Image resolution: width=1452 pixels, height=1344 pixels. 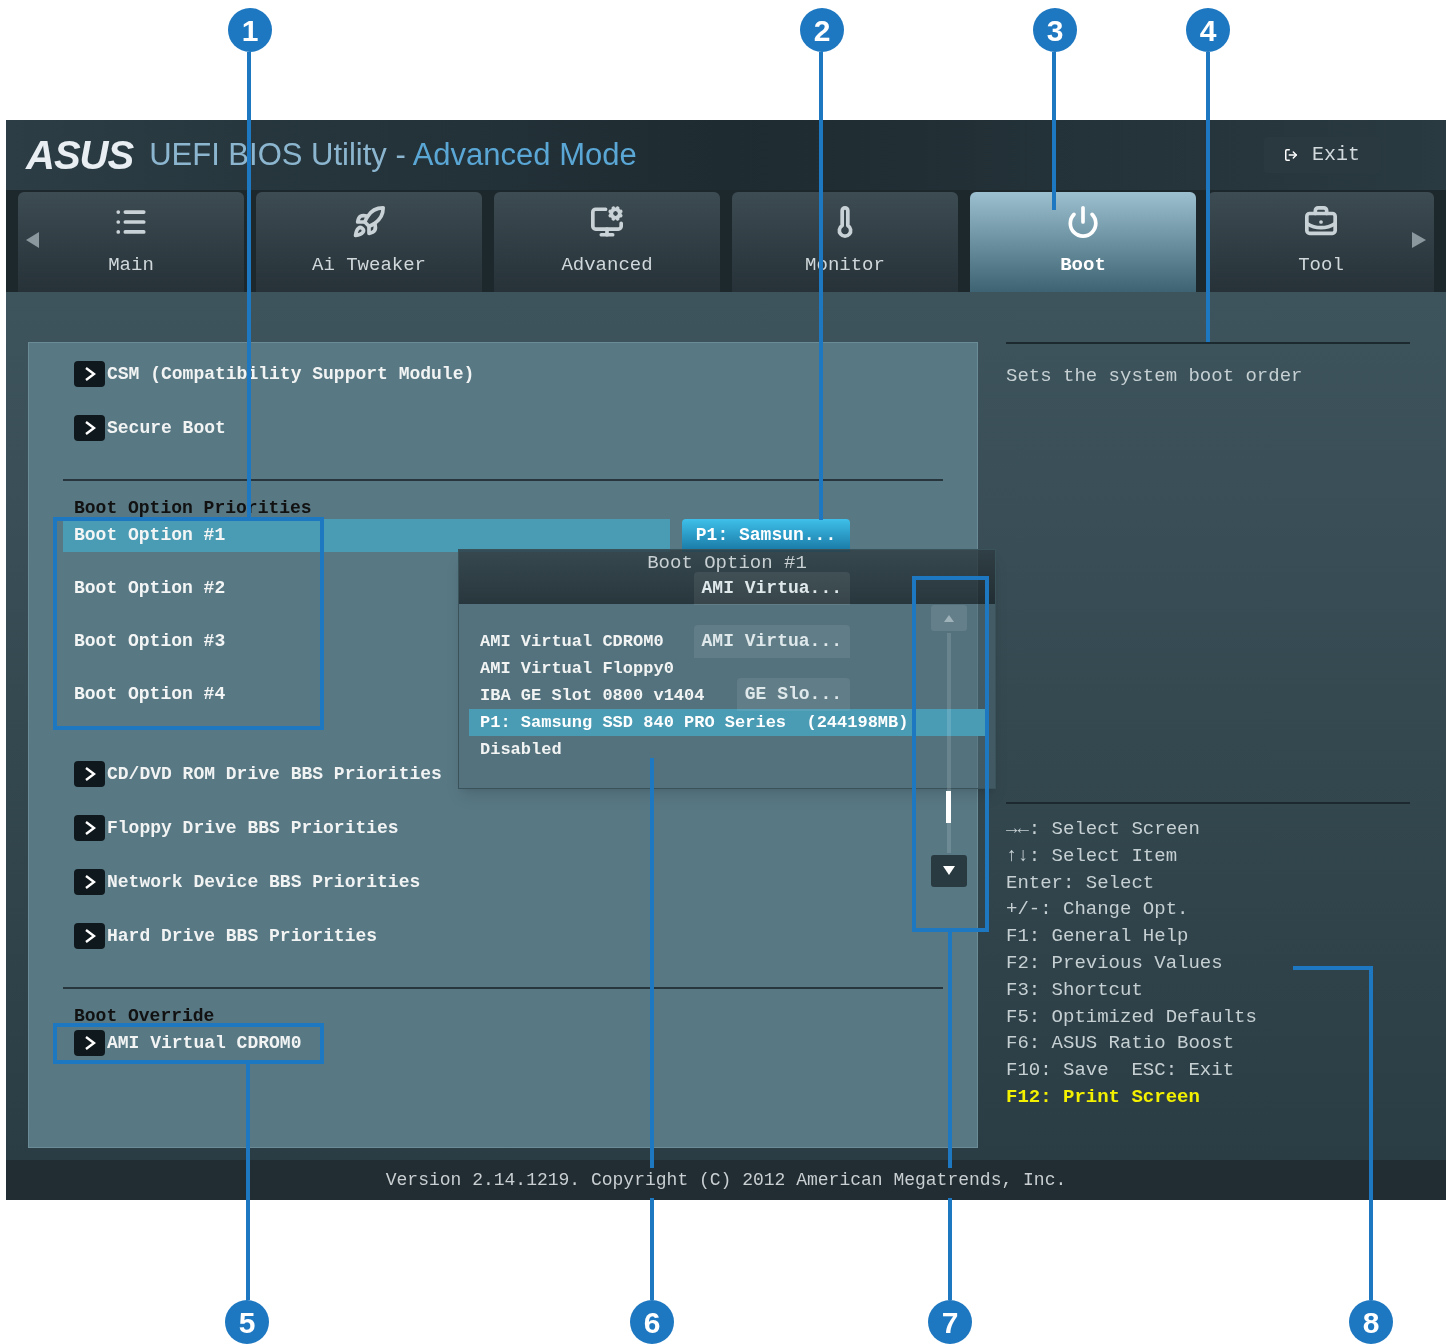 What do you see at coordinates (726, 1180) in the screenshot?
I see `version-text: Version 2.14.1219. Copyright (C) 2012 American Megatrends, Inc.` at bounding box center [726, 1180].